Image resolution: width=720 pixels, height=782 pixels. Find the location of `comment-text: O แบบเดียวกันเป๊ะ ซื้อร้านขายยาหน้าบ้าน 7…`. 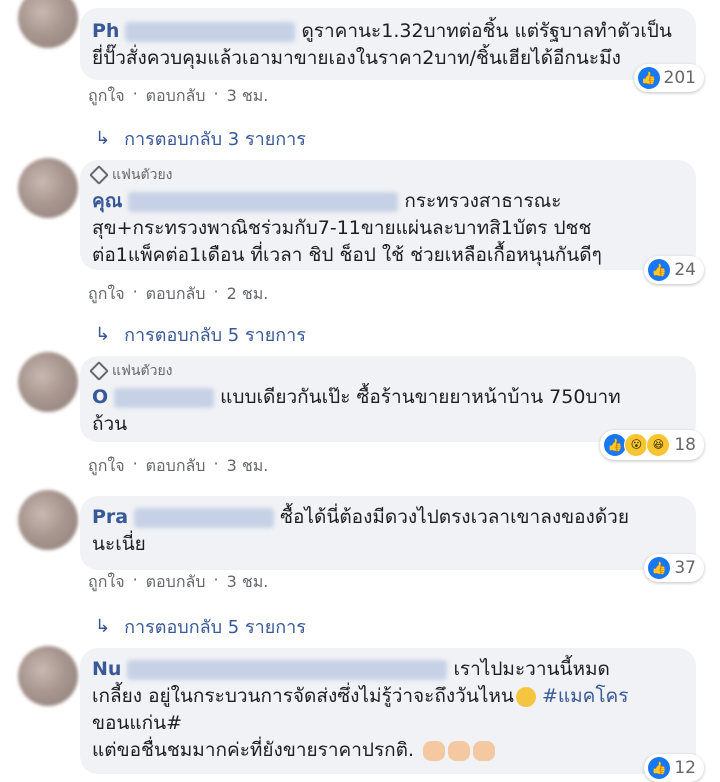

comment-text: O แบบเดียวกันเป๊ะ ซื้อร้านขายยาหน้าบ้าน 7… is located at coordinates (388, 411).